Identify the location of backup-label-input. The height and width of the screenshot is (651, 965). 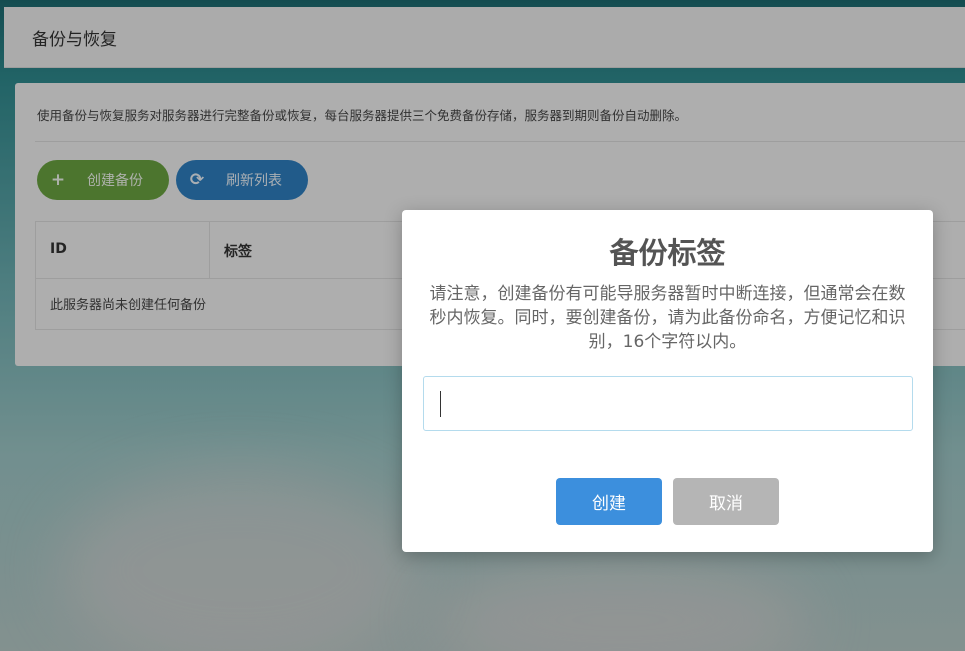
(668, 403).